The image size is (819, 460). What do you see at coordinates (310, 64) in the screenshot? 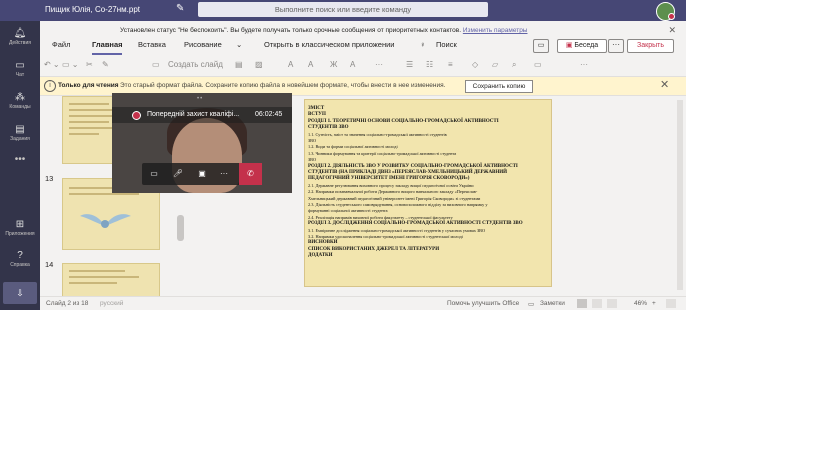
I see `font-smaller-icon: A` at bounding box center [310, 64].